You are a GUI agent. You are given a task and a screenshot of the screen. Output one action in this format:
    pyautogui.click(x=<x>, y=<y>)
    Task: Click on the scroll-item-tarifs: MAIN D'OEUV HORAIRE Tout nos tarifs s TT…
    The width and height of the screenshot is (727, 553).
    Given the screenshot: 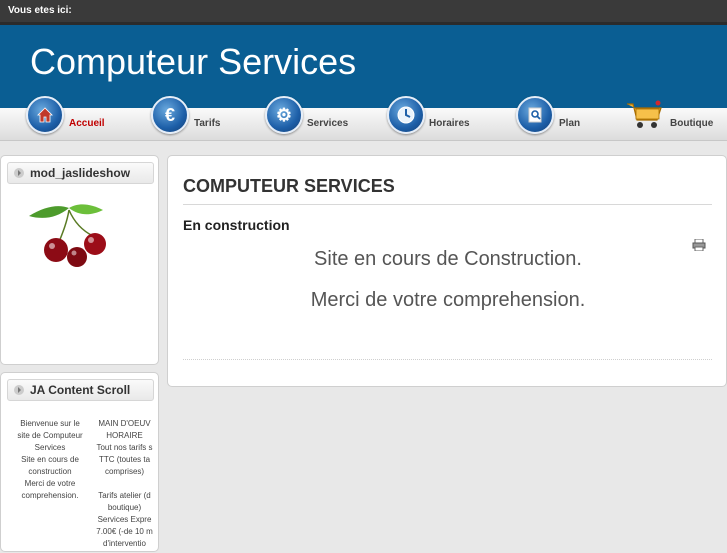 What is the action you would take?
    pyautogui.click(x=124, y=485)
    